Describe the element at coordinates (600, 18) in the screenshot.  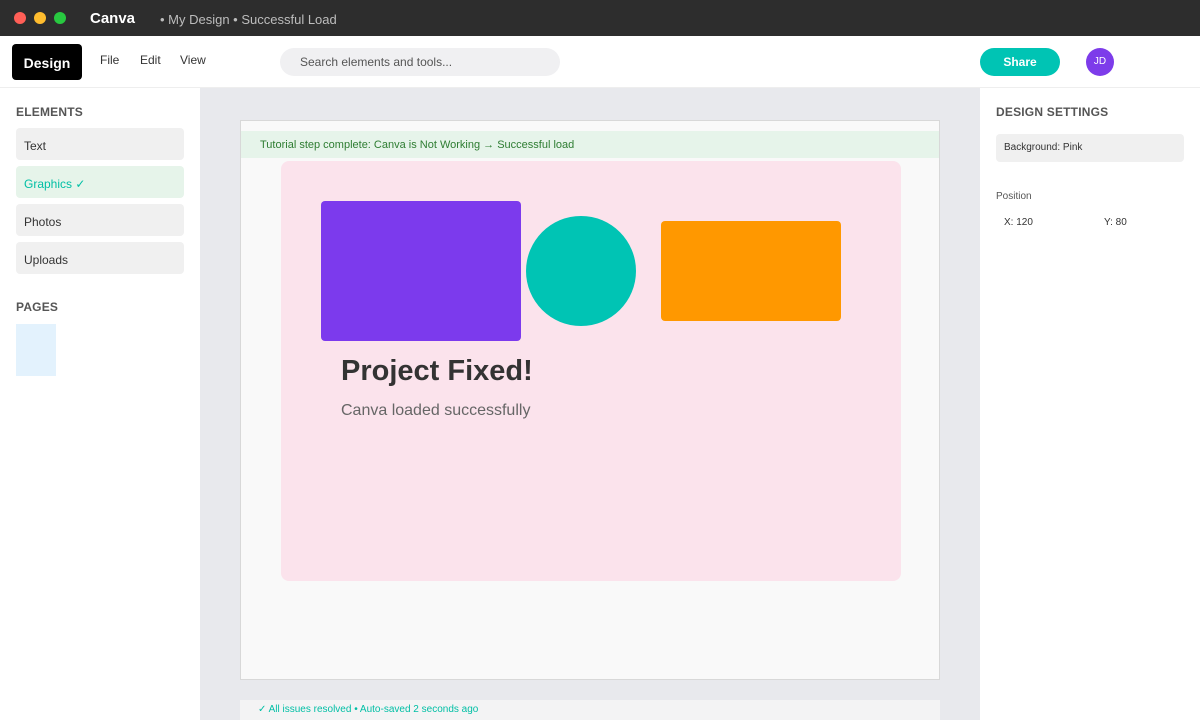
I see `window-titlebar: Canva • My Design • Successful Load` at that location.